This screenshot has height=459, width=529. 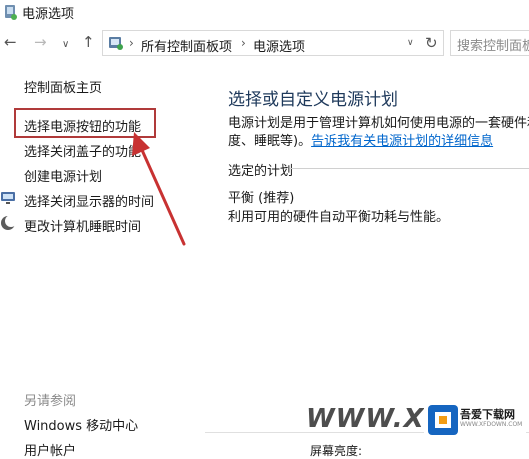 I want to click on see-also-mobility-center: Windows 移动中心, so click(x=81, y=424).